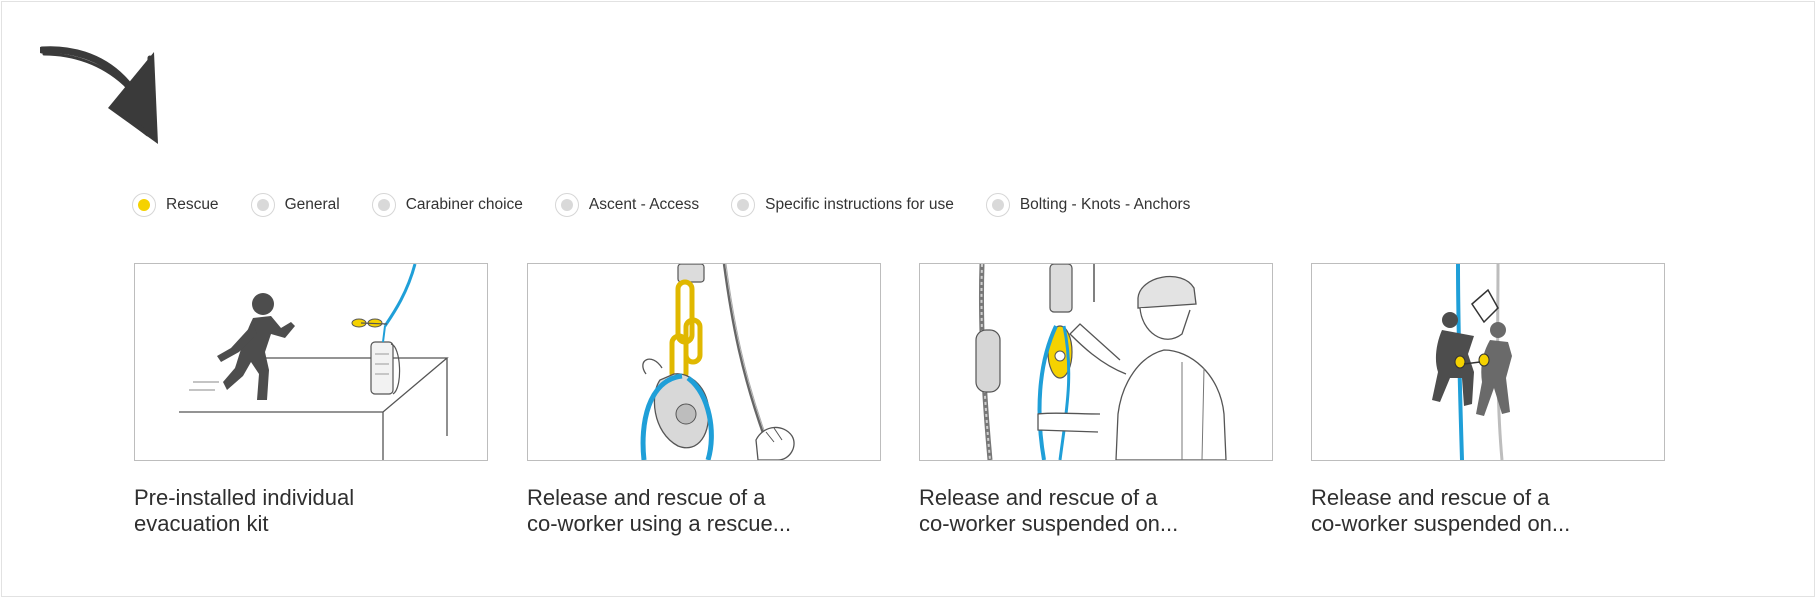  What do you see at coordinates (1101, 362) in the screenshot?
I see `worker-with-descender-illustration` at bounding box center [1101, 362].